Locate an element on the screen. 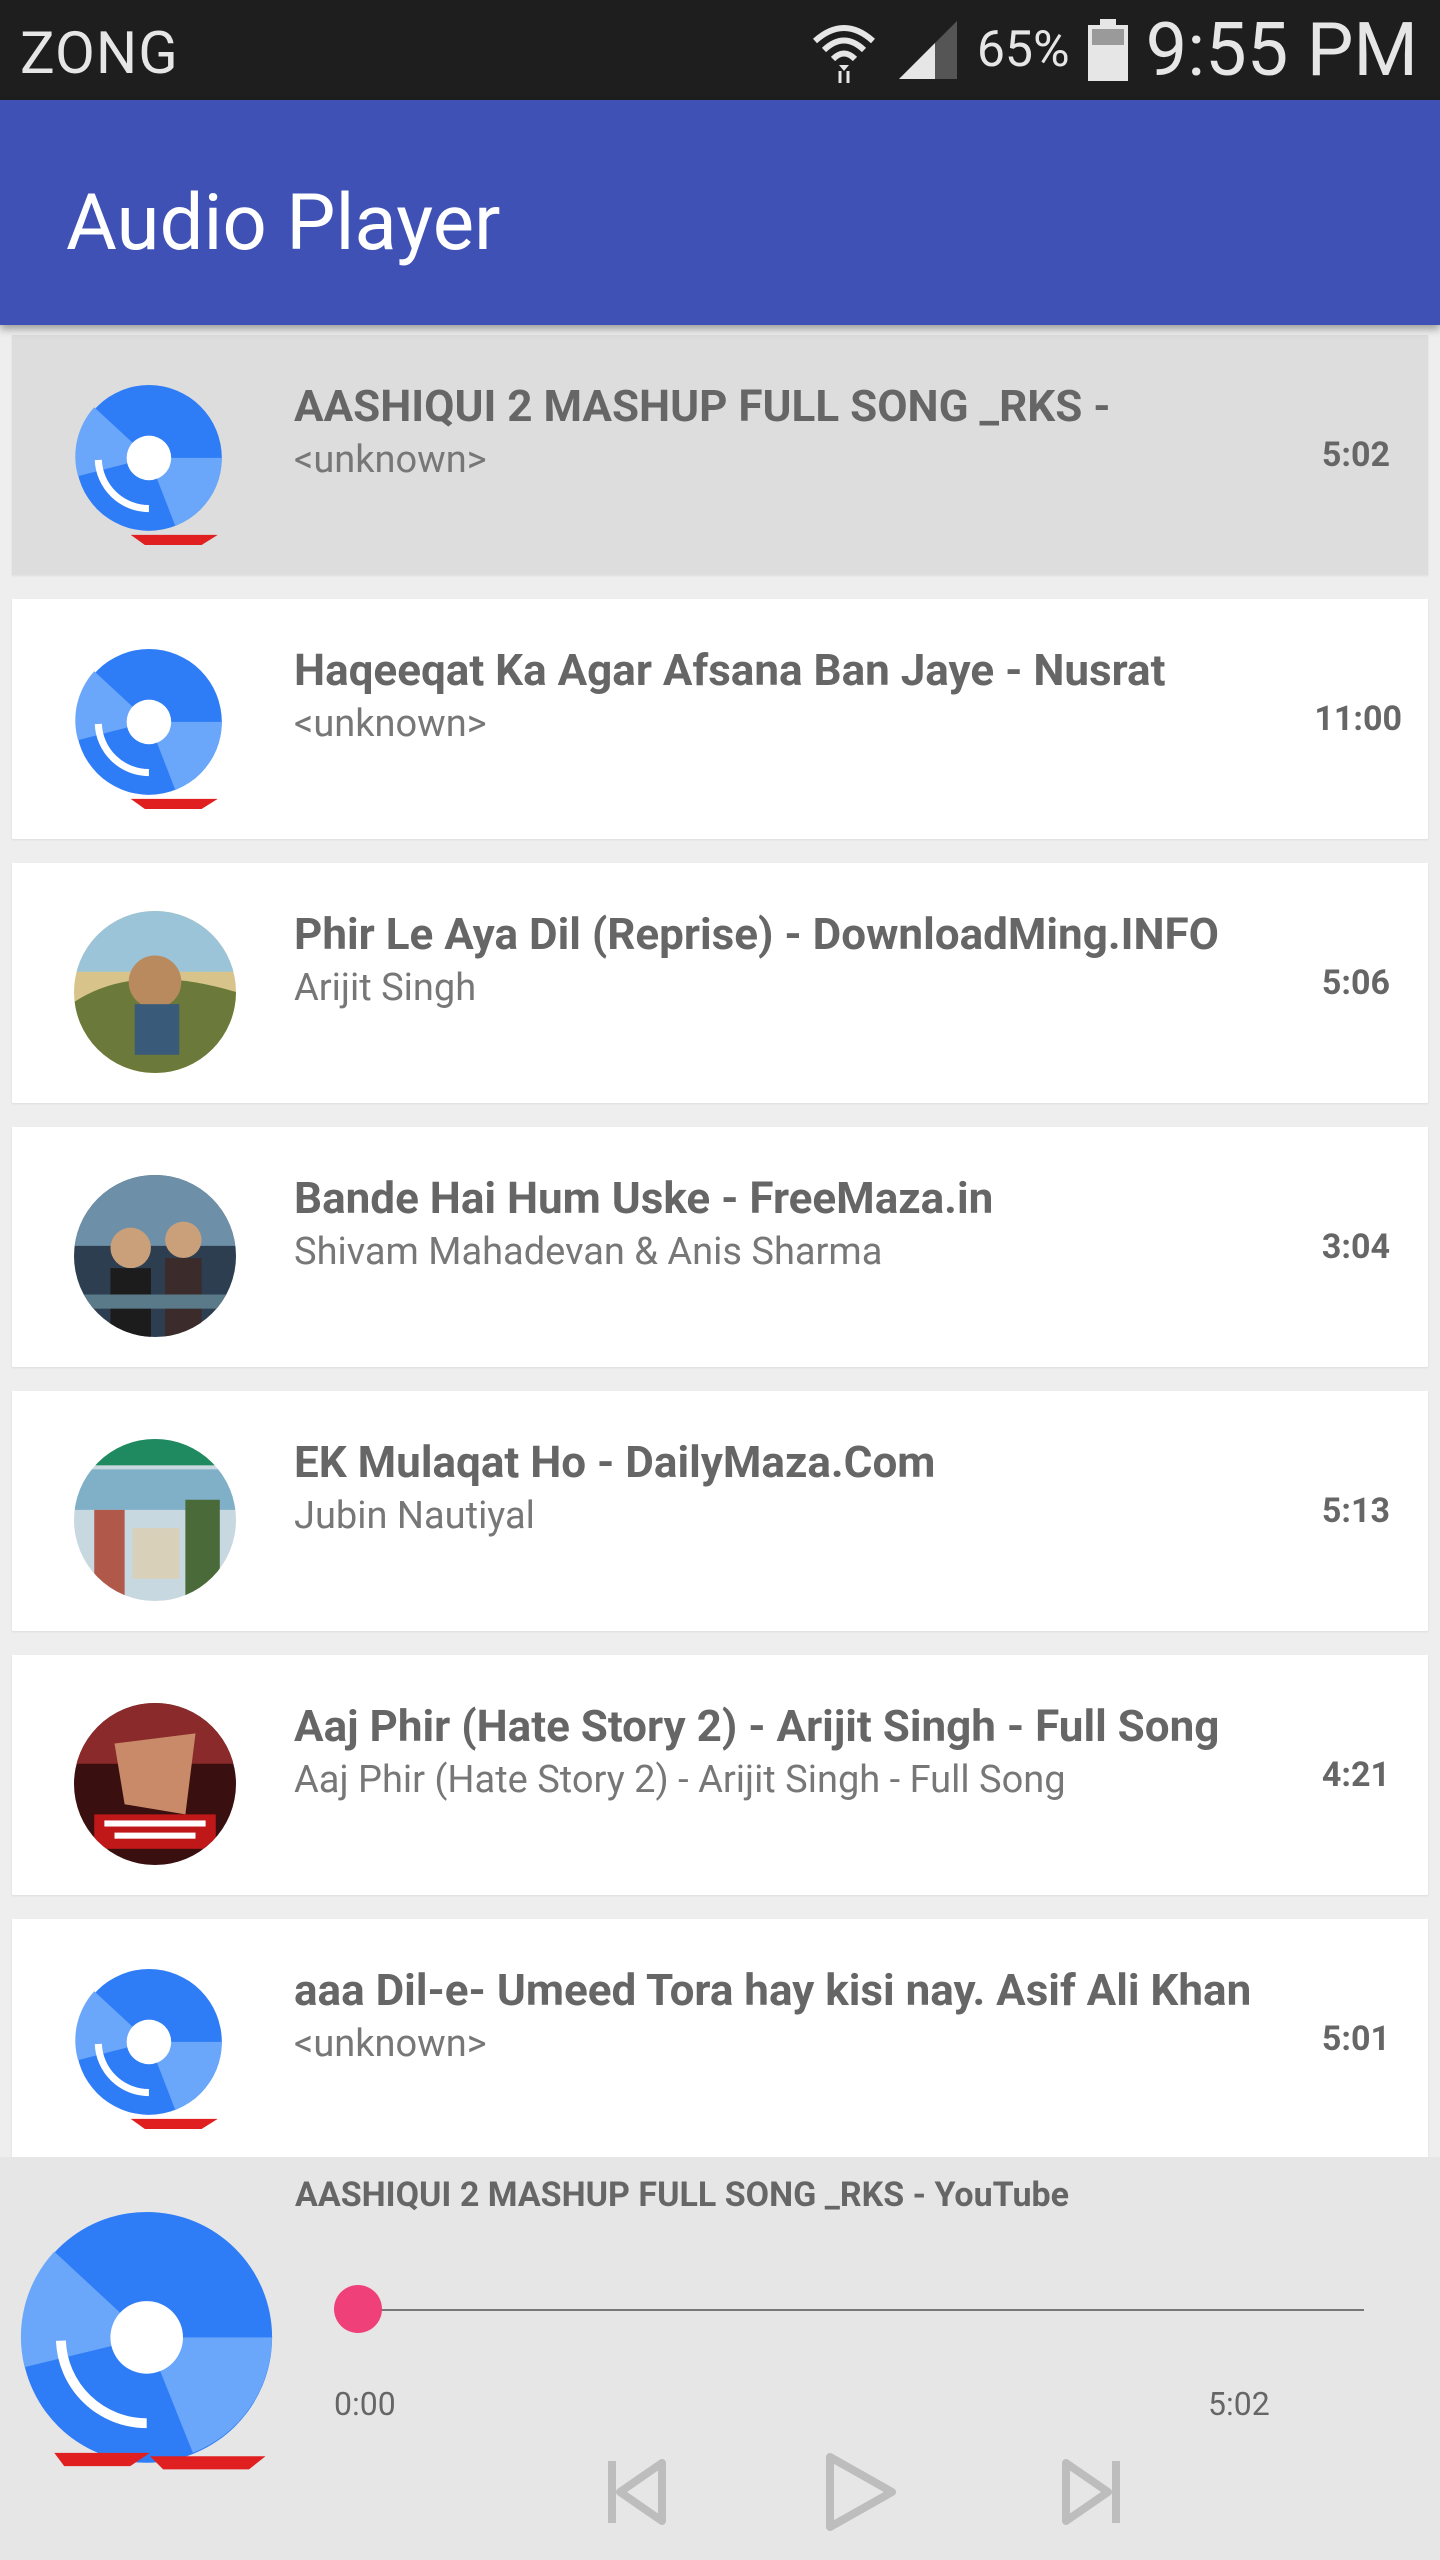  battery-percent: 65% is located at coordinates (1023, 50).